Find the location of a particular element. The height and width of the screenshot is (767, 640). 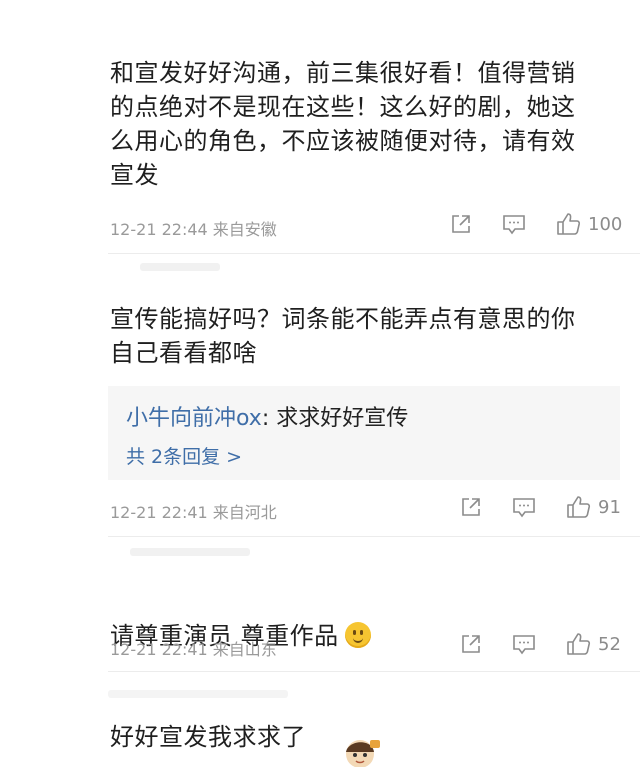

sticker-image is located at coordinates (363, 753).